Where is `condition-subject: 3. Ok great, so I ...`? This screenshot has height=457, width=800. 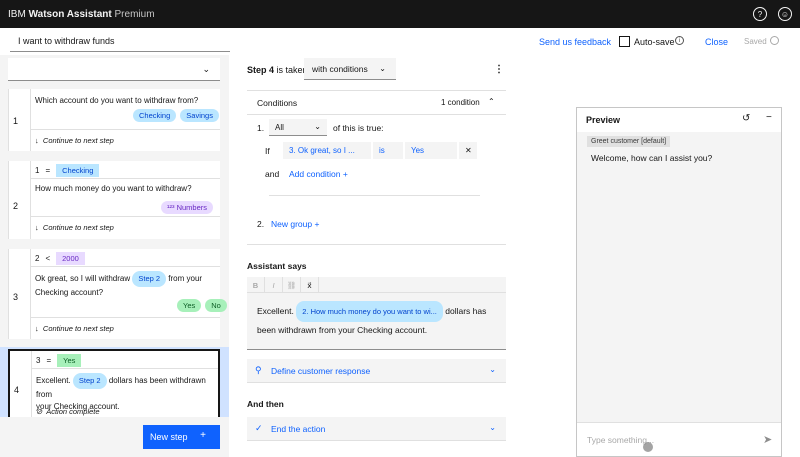
condition-subject: 3. Ok great, so I ... is located at coordinates (327, 150).